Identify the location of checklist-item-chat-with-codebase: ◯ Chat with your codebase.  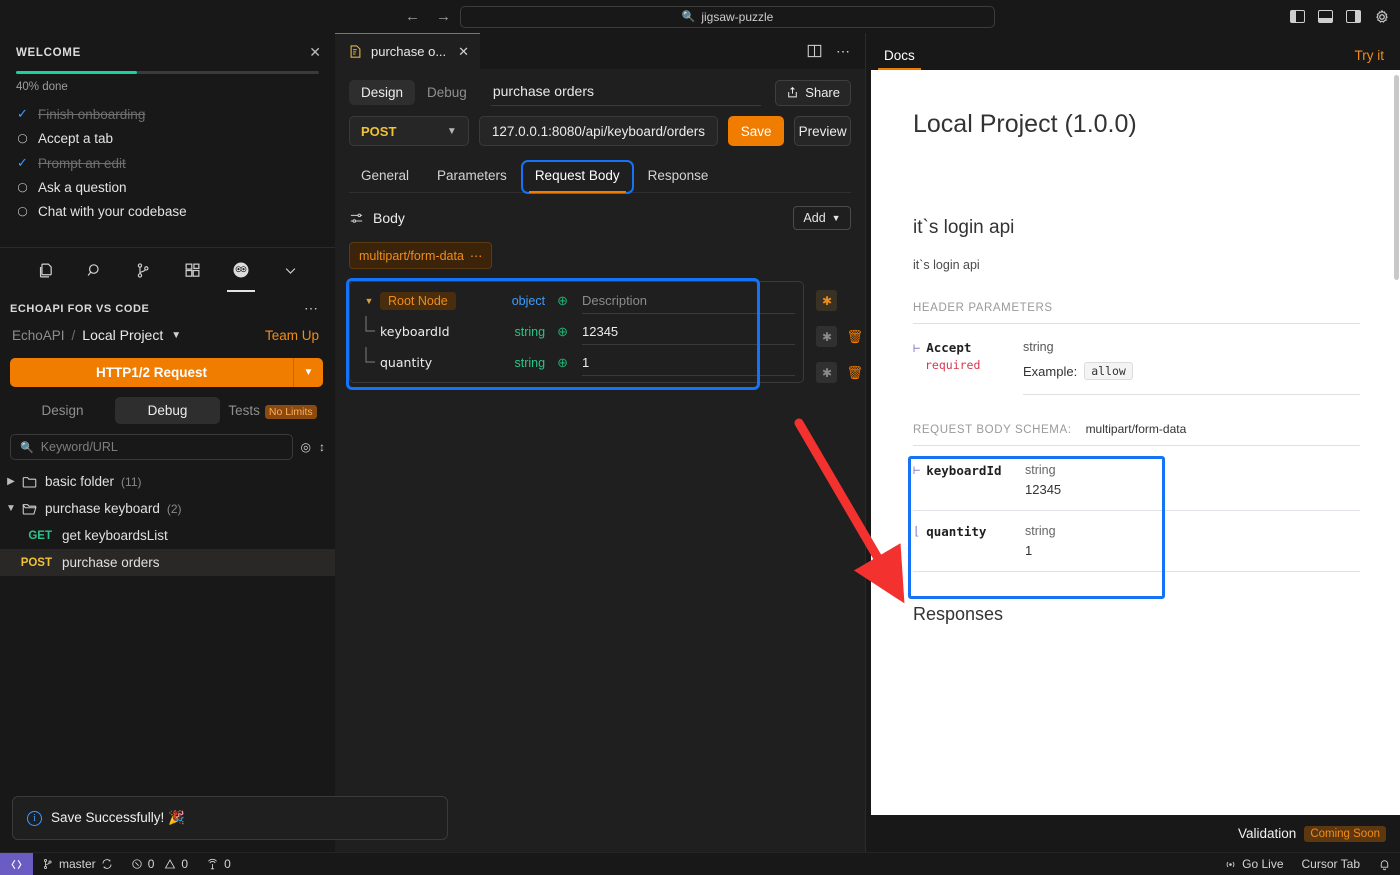
(167, 211).